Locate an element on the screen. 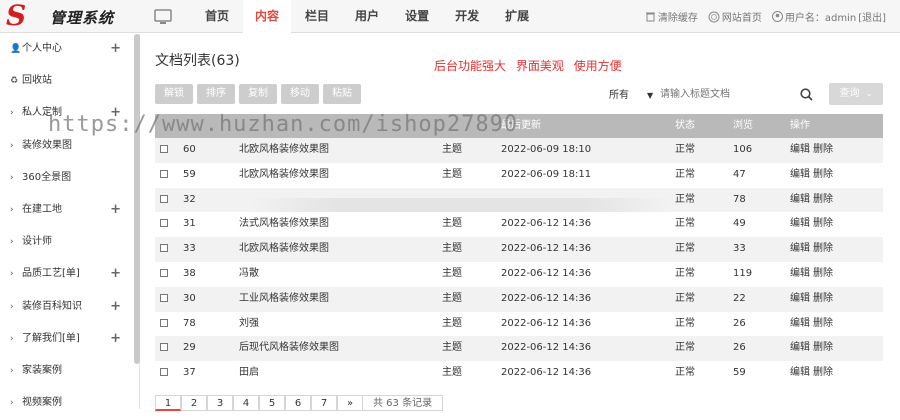  search-icon is located at coordinates (806, 94).